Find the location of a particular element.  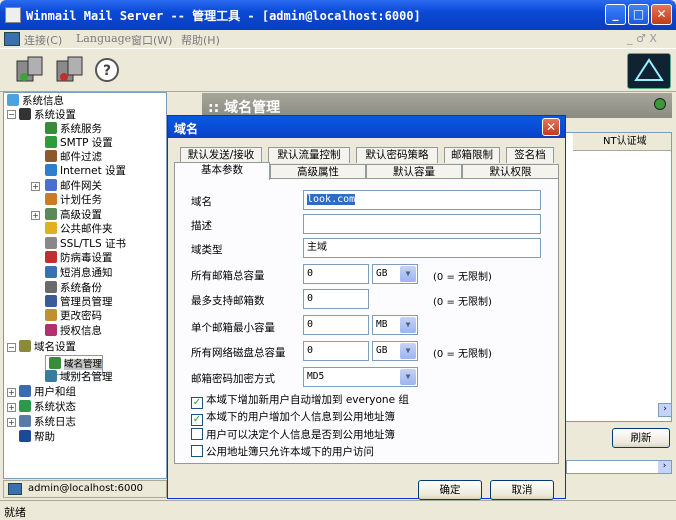

domain-icon is located at coordinates (25, 346).